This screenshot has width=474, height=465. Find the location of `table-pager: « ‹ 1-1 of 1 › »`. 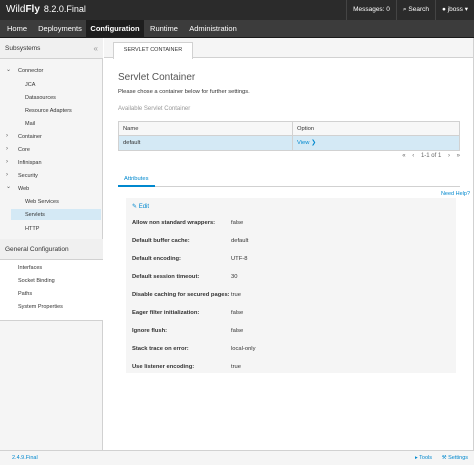

table-pager: « ‹ 1-1 of 1 › » is located at coordinates (428, 156).